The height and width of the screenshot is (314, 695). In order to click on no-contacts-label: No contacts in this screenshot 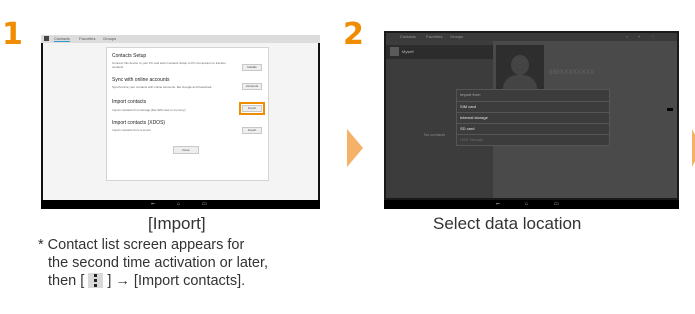, I will do `click(435, 134)`.